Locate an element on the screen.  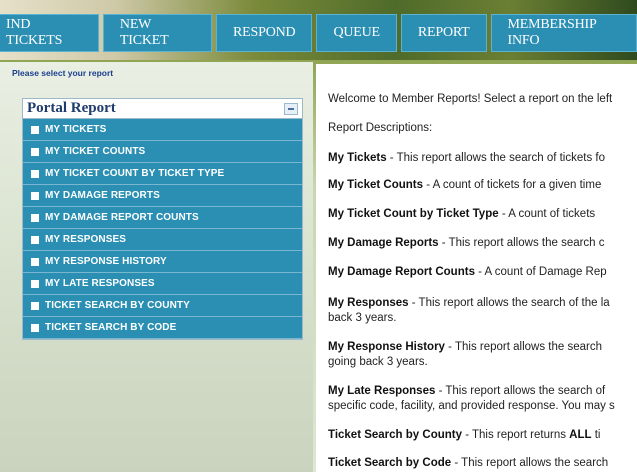
nav-membership-info: MEMBERSHIP INFO is located at coordinates (563, 33).